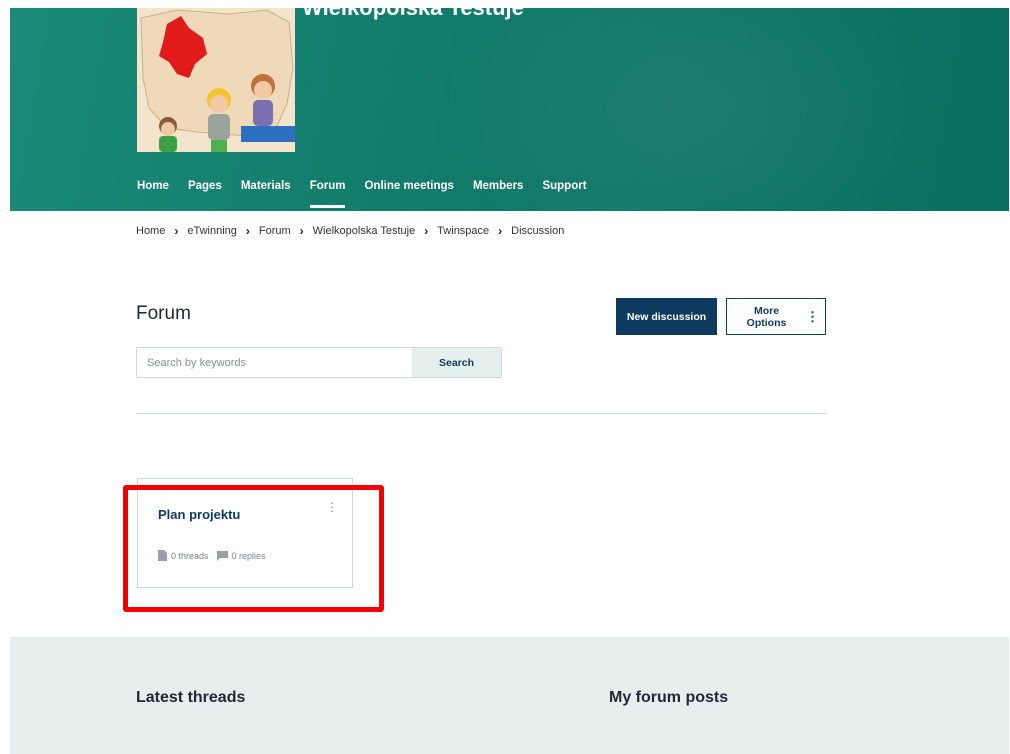 Image resolution: width=1010 pixels, height=754 pixels. What do you see at coordinates (538, 231) in the screenshot?
I see `breadcrumb-discussion: Discussion` at bounding box center [538, 231].